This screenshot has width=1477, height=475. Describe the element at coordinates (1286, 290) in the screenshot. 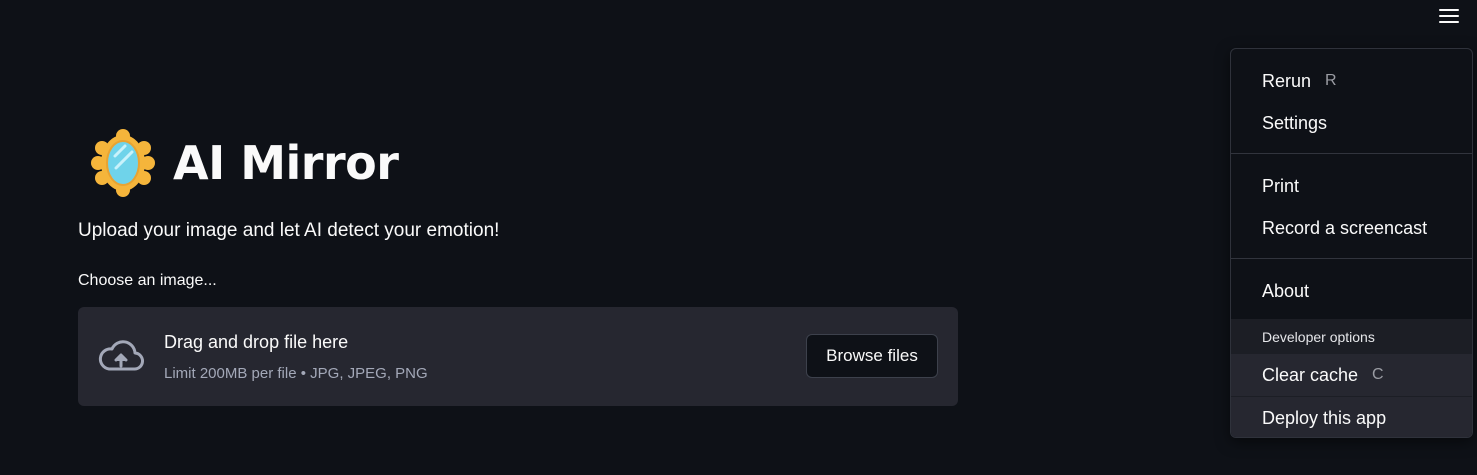

I see `menu-item-label: About` at that location.